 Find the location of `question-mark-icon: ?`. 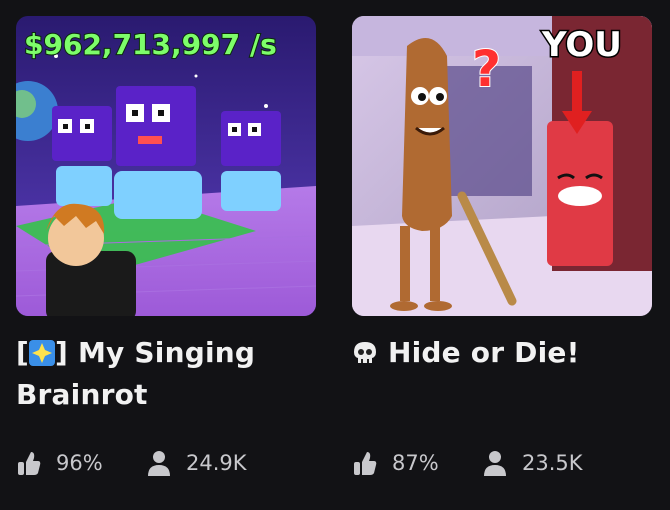

question-mark-icon: ? is located at coordinates (486, 69).